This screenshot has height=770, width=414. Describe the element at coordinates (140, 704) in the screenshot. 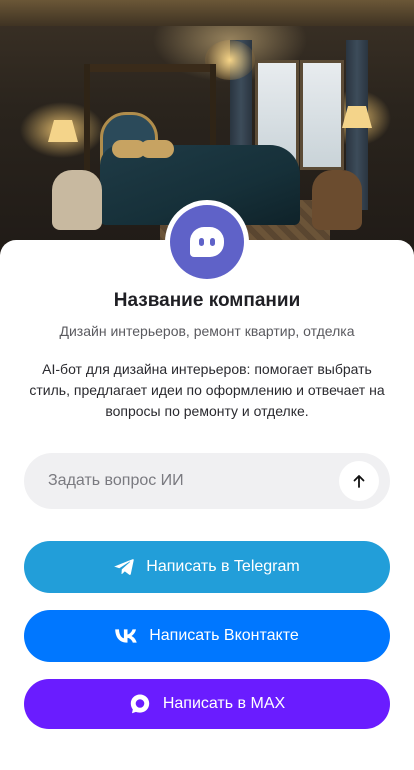

I see `max-chat-icon` at that location.